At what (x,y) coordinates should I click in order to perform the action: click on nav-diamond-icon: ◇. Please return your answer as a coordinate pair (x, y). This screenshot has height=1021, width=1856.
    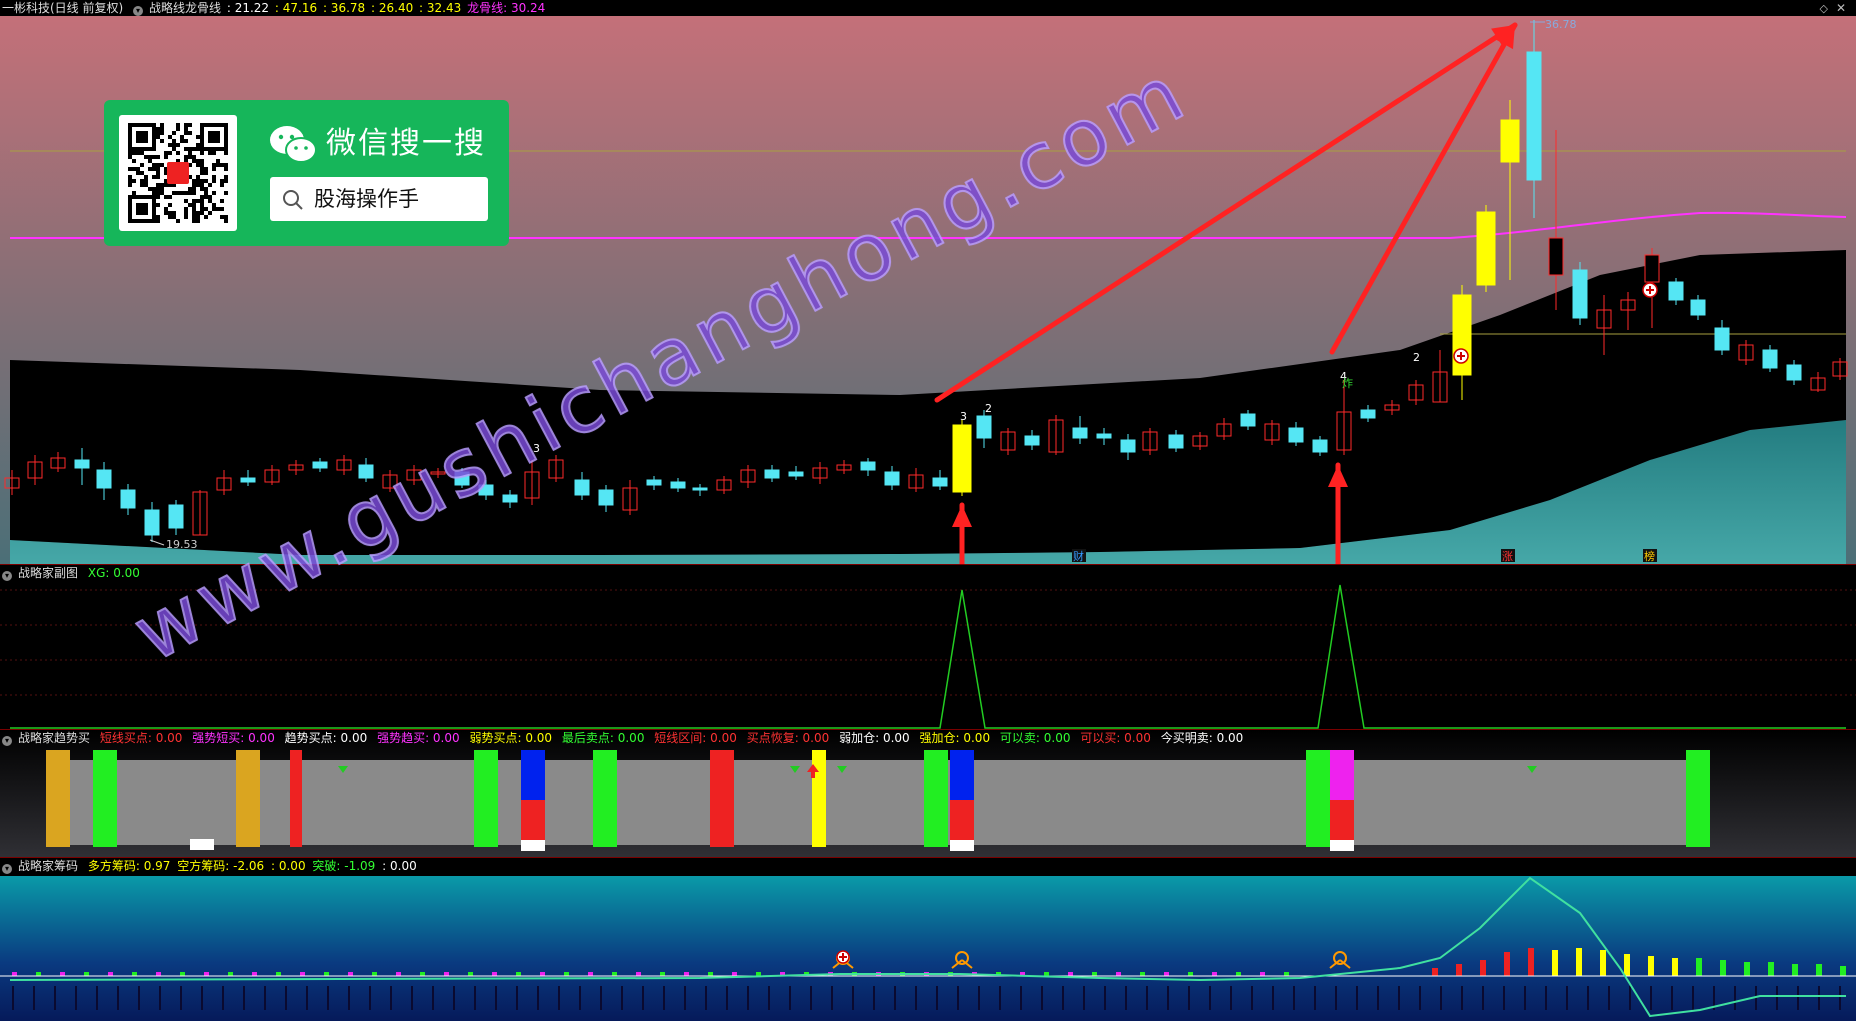
    Looking at the image, I should click on (1824, 8).